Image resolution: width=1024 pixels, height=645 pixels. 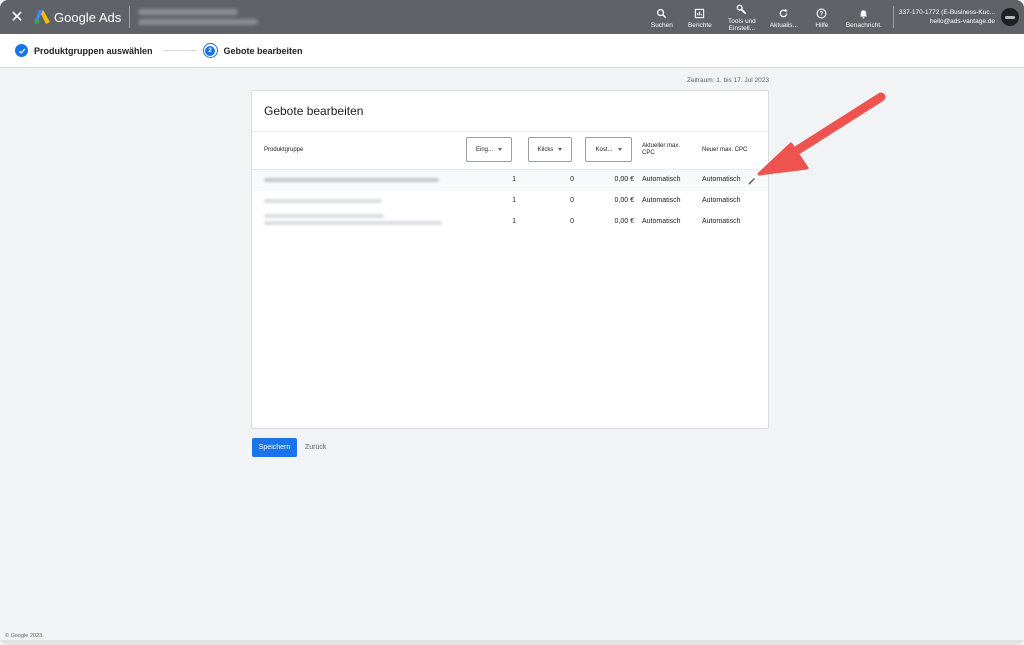 What do you see at coordinates (893, 17) in the screenshot?
I see `account-divider` at bounding box center [893, 17].